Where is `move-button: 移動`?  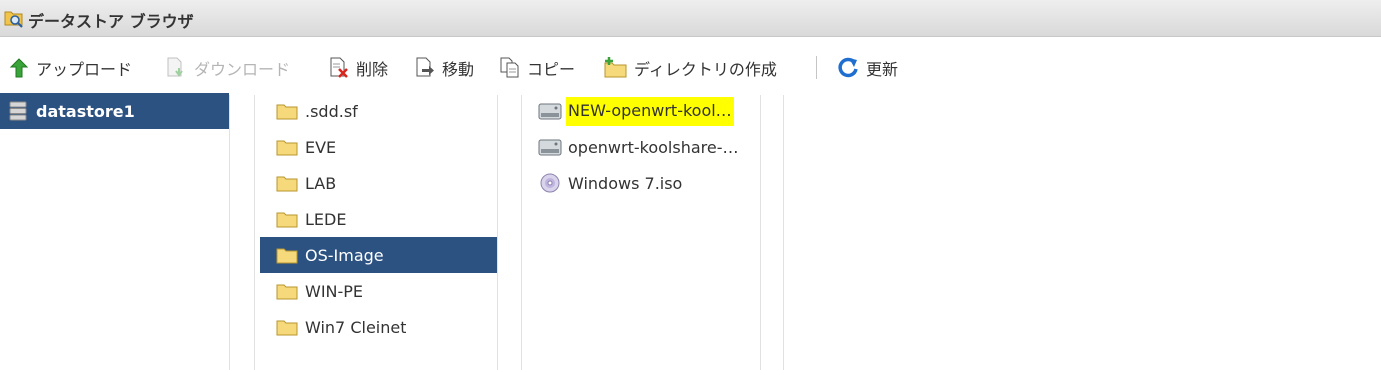 move-button: 移動 is located at coordinates (444, 68).